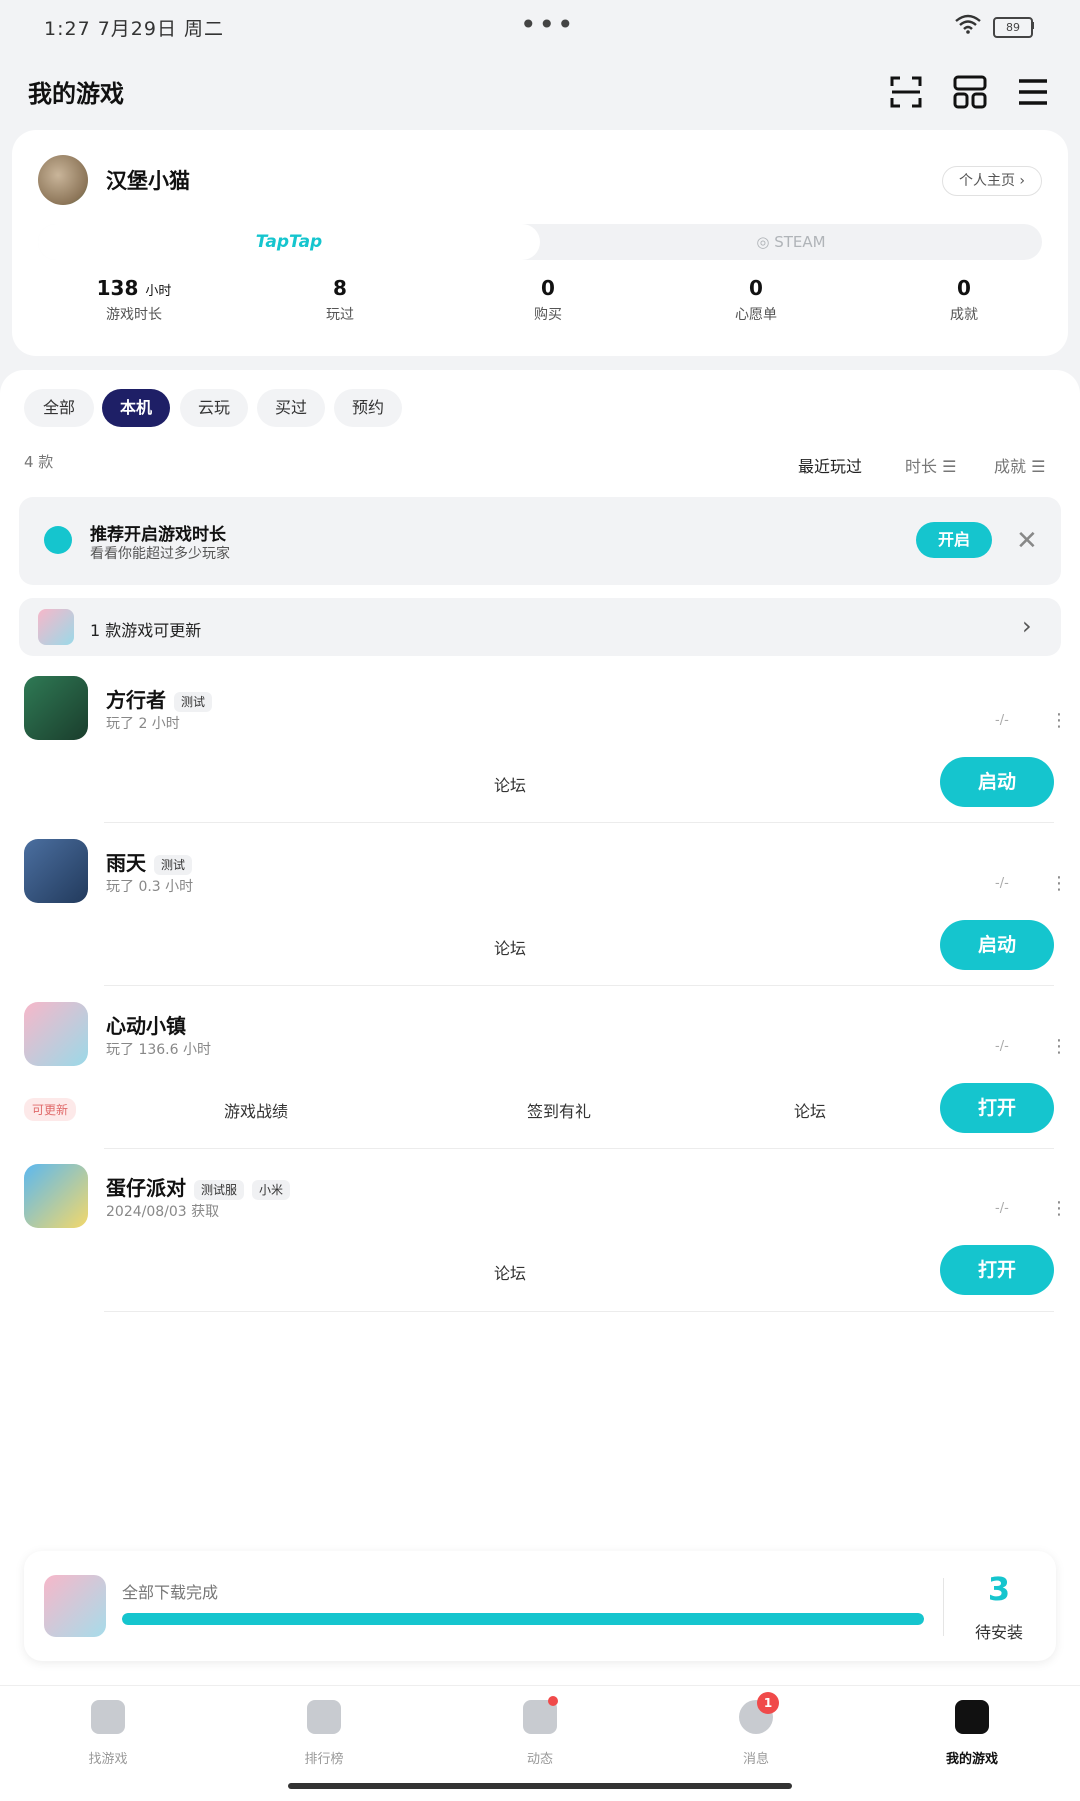 This screenshot has height=1801, width=1080. I want to click on stopwatch-icon, so click(58, 540).